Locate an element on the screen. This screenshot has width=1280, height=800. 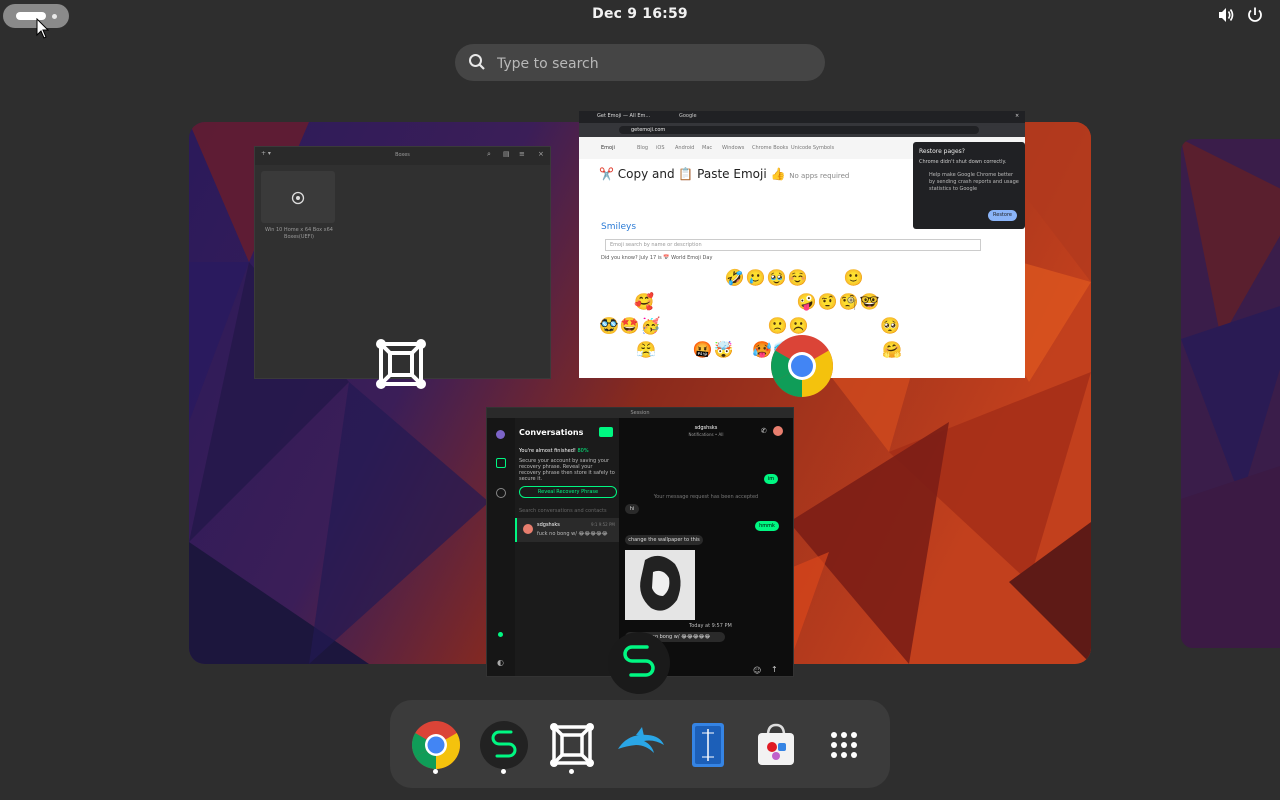
power-icon is located at coordinates (1255, 15).